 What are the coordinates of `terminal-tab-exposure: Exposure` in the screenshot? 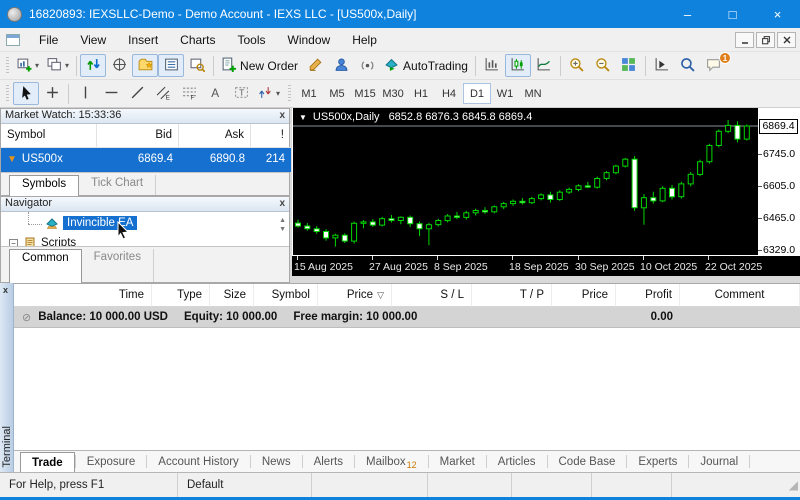 It's located at (111, 461).